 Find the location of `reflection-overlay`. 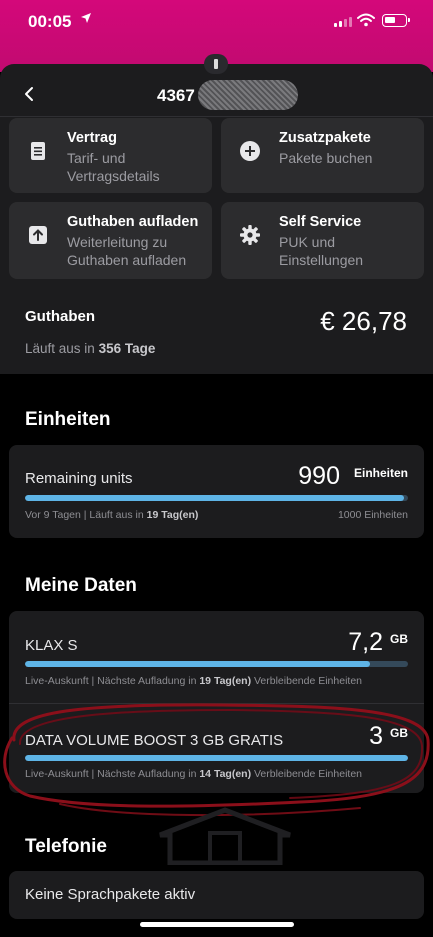

reflection-overlay is located at coordinates (225, 836).